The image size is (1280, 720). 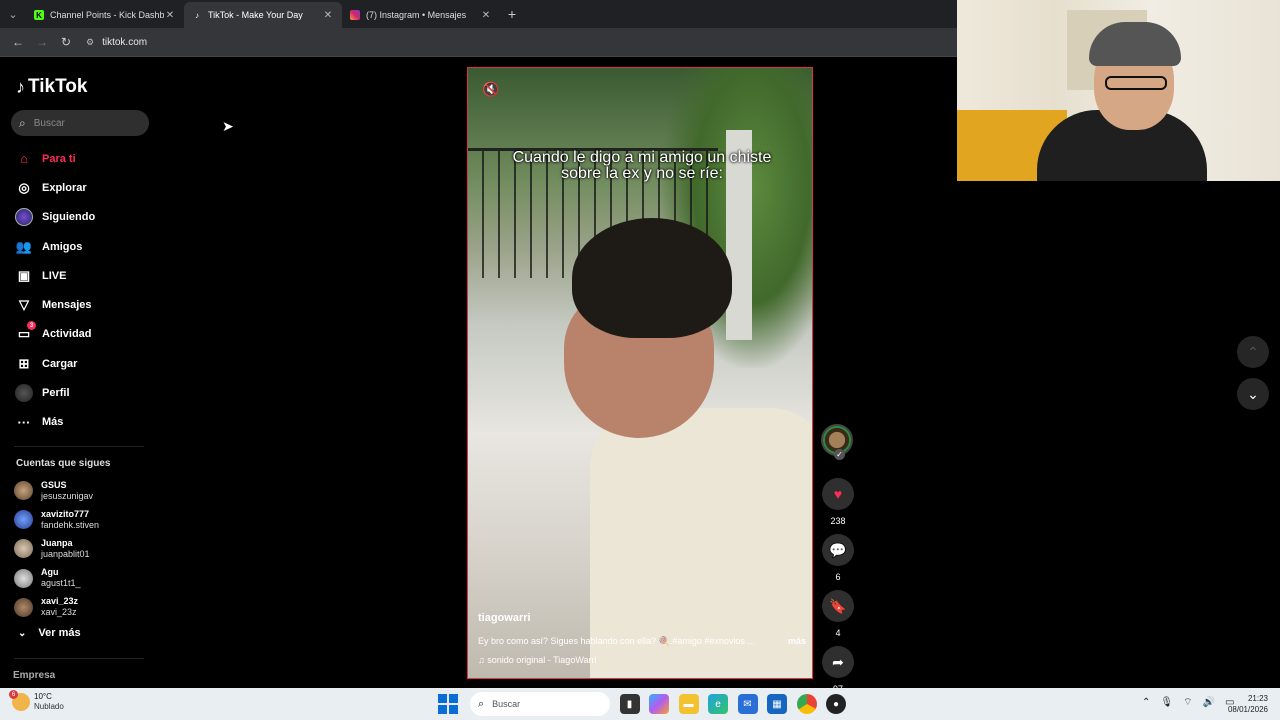 I want to click on menu-item-amigos: 👥 Amigos, so click(x=84, y=246).